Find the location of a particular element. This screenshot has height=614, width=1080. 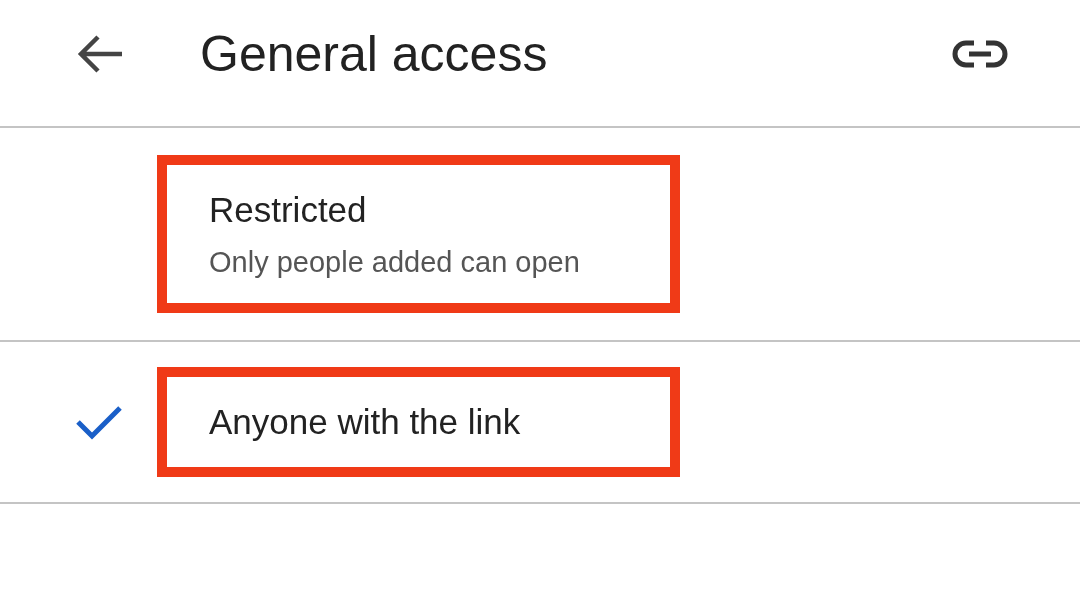

back-arrow-icon is located at coordinates (100, 54).